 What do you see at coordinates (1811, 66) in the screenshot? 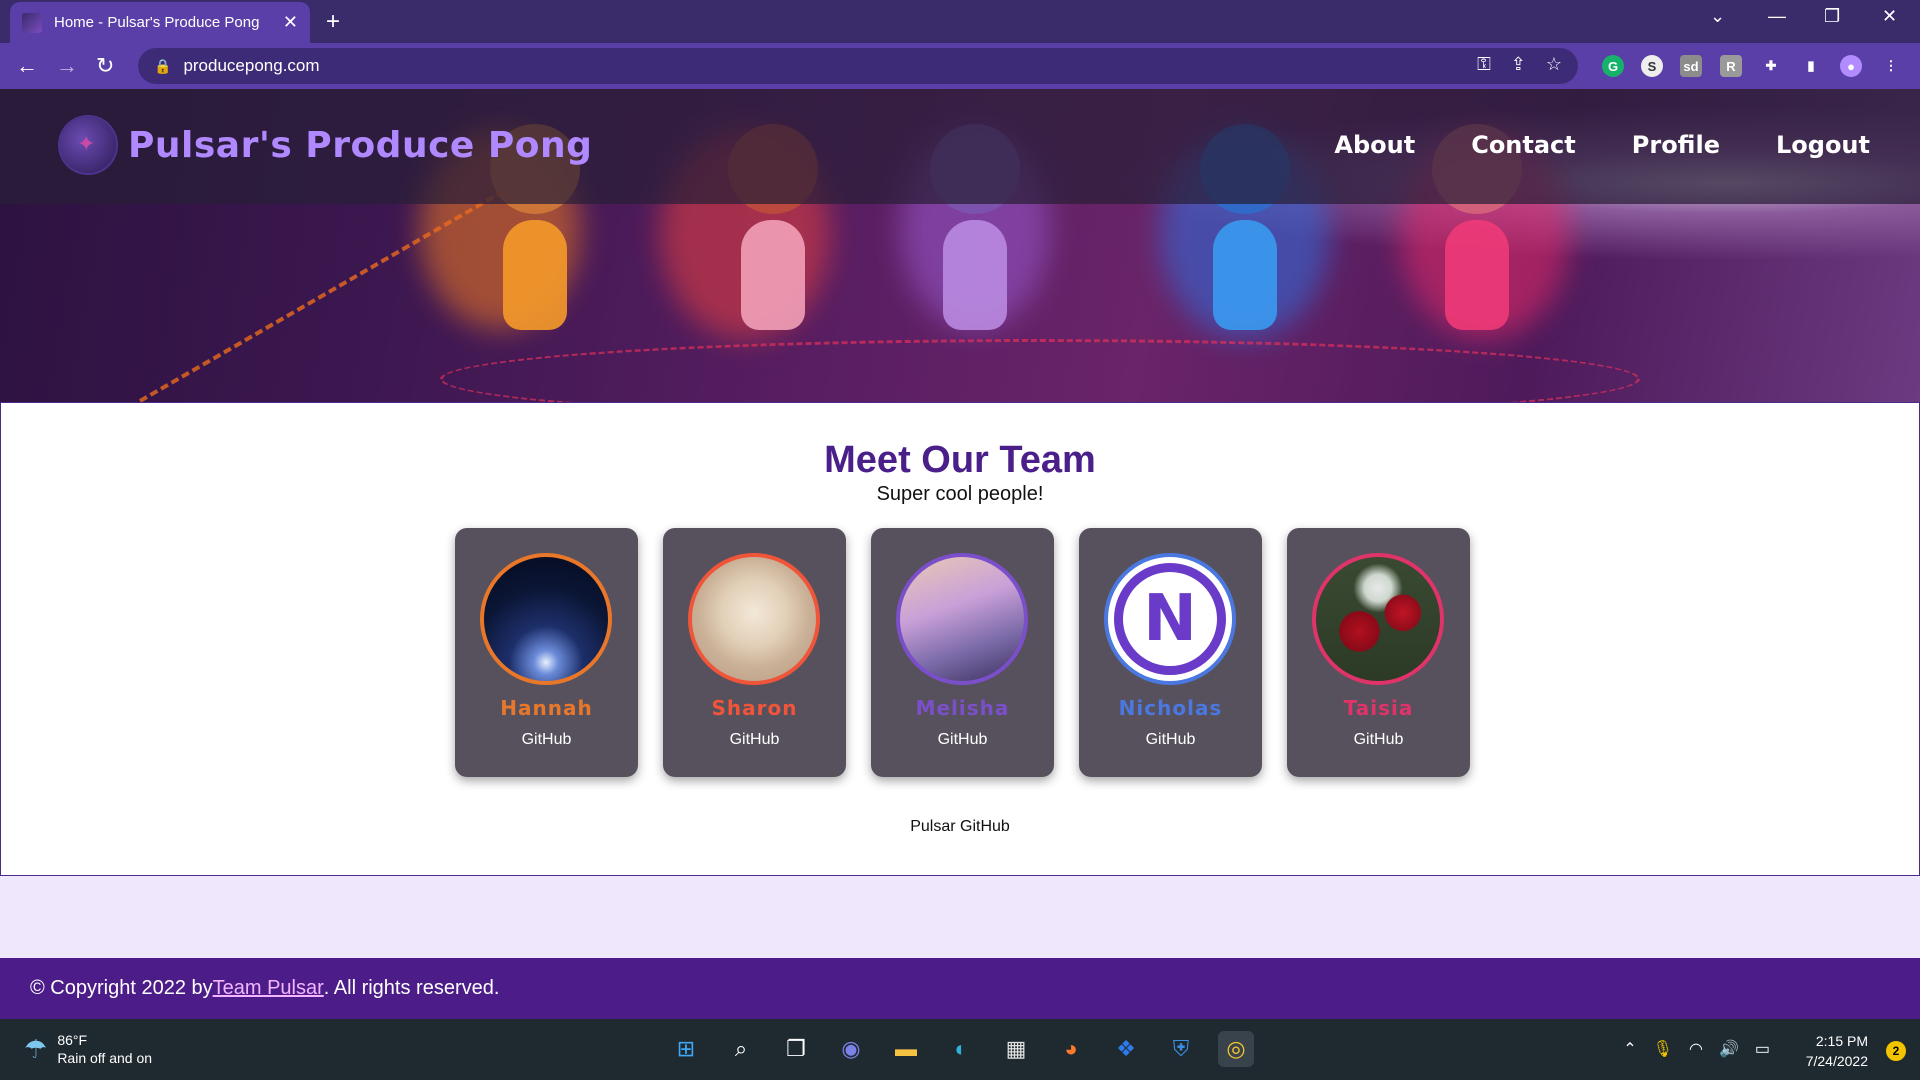
I see `side-panel-icon: ▮` at bounding box center [1811, 66].